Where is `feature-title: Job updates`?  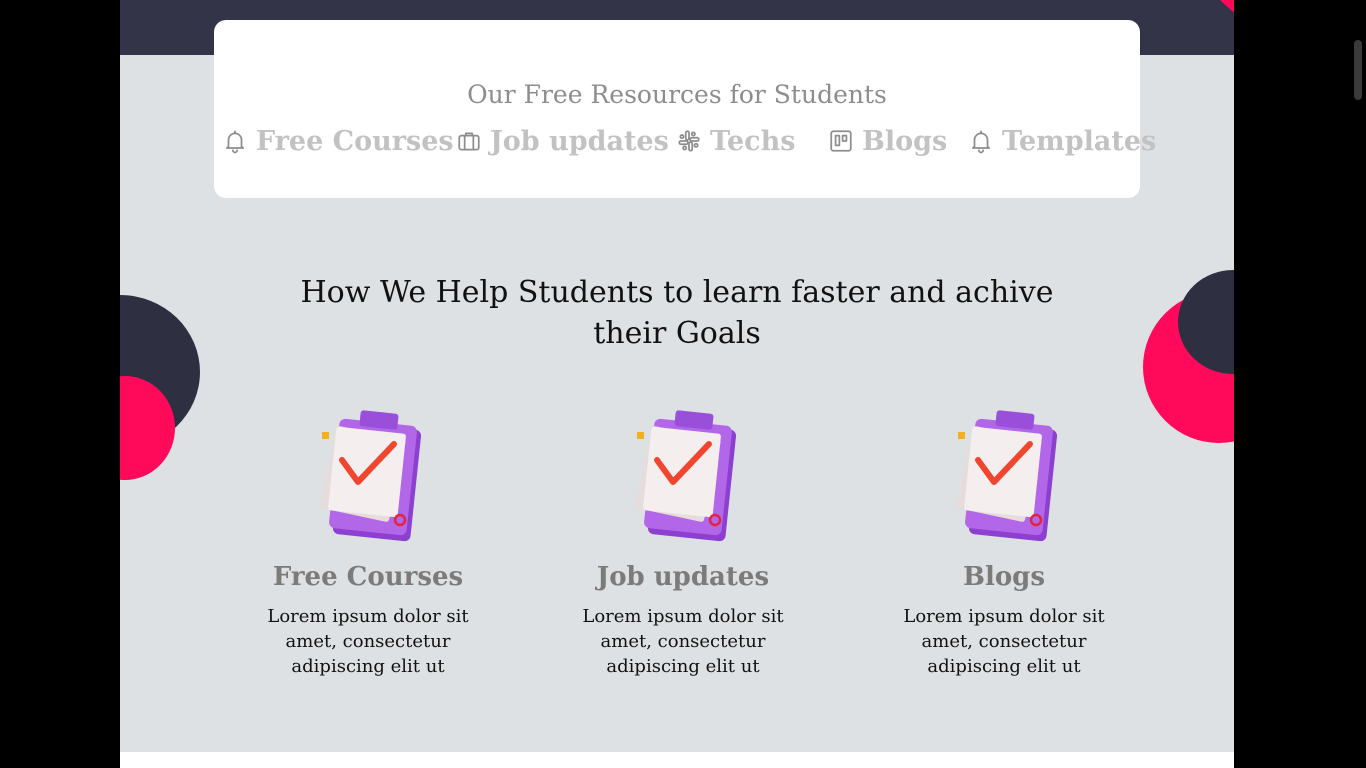 feature-title: Job updates is located at coordinates (683, 577).